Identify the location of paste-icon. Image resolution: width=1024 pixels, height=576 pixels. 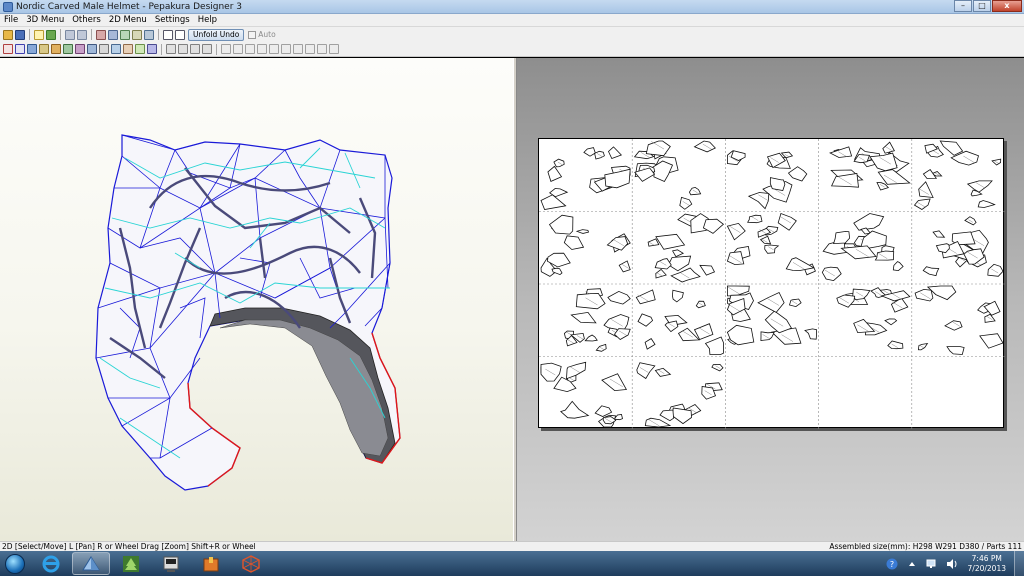
(149, 34).